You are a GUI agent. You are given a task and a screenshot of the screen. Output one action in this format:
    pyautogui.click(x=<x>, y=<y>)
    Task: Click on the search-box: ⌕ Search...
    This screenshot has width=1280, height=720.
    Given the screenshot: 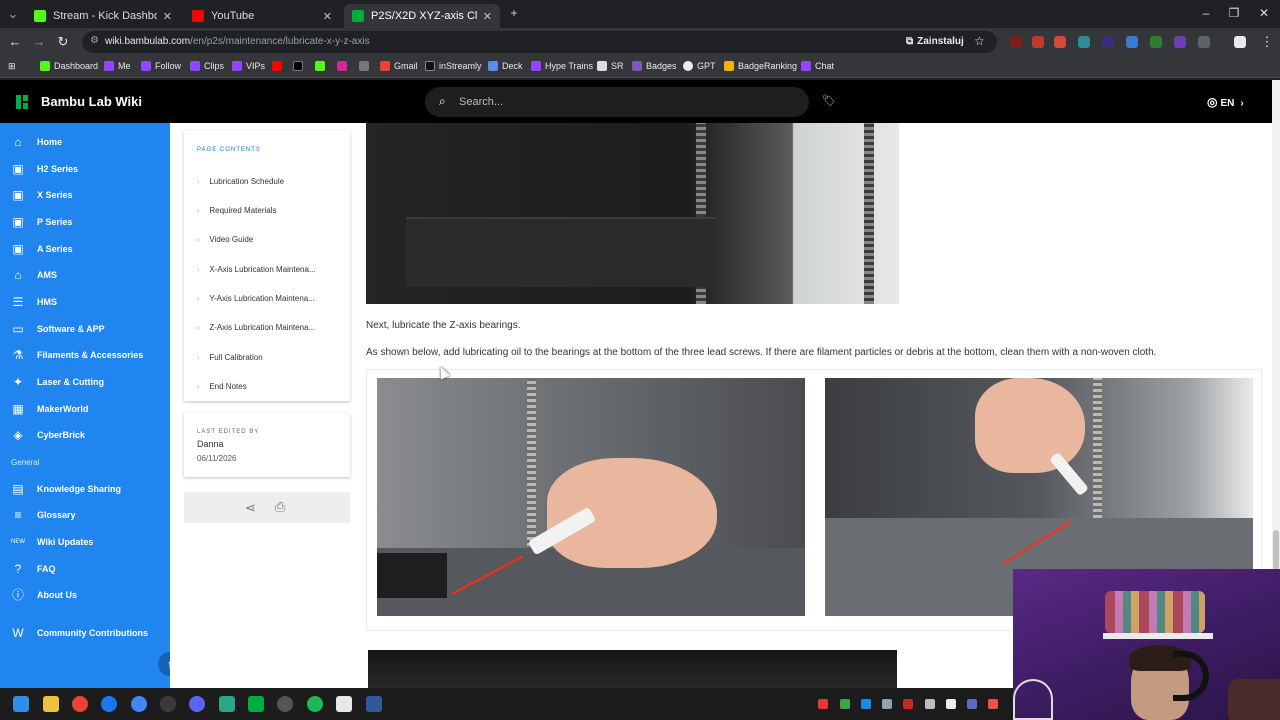 What is the action you would take?
    pyautogui.click(x=617, y=102)
    